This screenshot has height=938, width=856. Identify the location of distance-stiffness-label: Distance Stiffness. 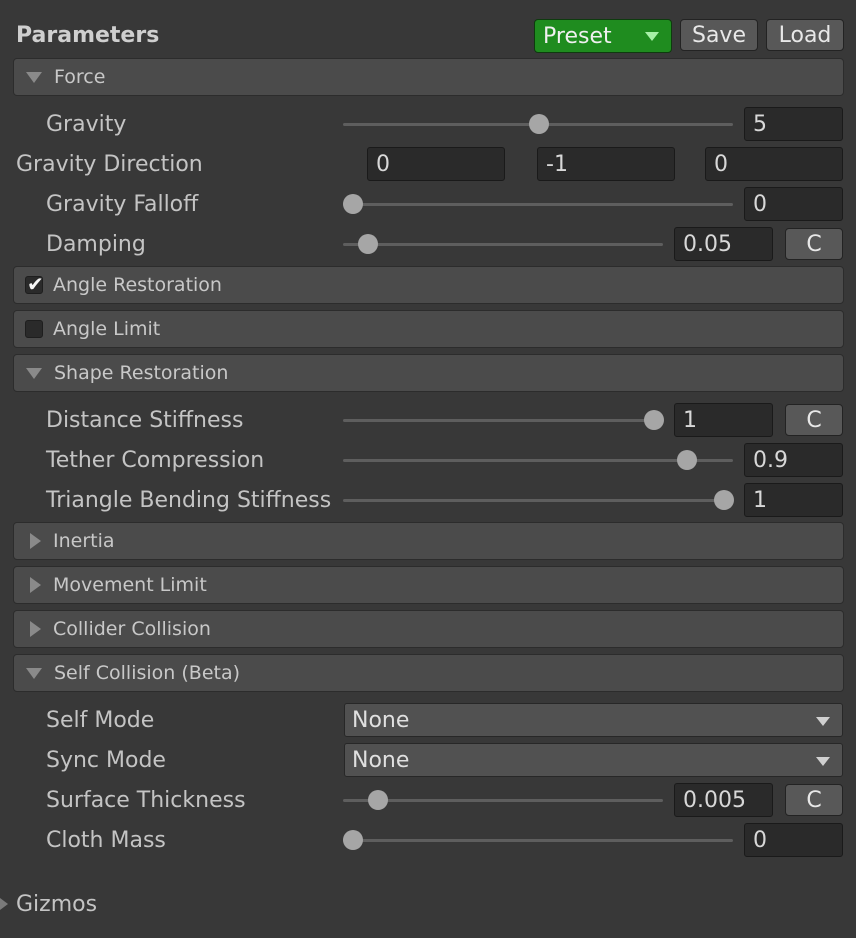
(145, 420).